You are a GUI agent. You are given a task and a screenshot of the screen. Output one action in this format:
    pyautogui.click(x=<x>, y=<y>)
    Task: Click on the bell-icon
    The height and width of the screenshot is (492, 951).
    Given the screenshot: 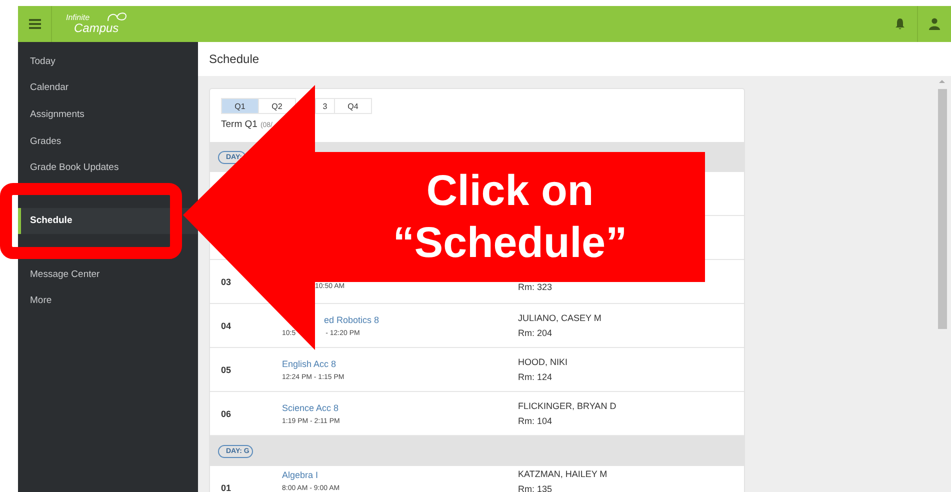 What is the action you would take?
    pyautogui.click(x=900, y=24)
    